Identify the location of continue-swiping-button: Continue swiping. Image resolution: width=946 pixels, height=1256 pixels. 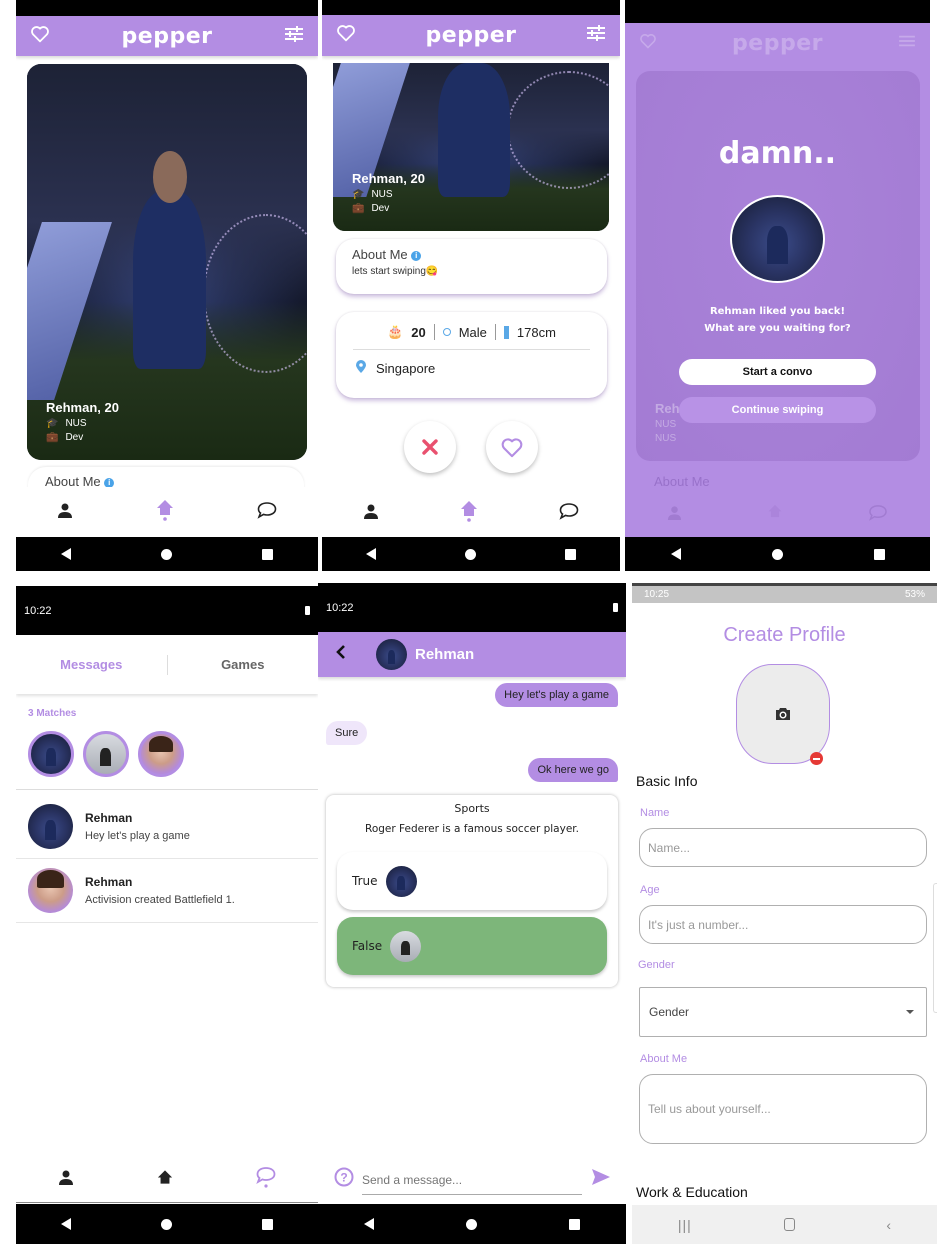
(777, 410).